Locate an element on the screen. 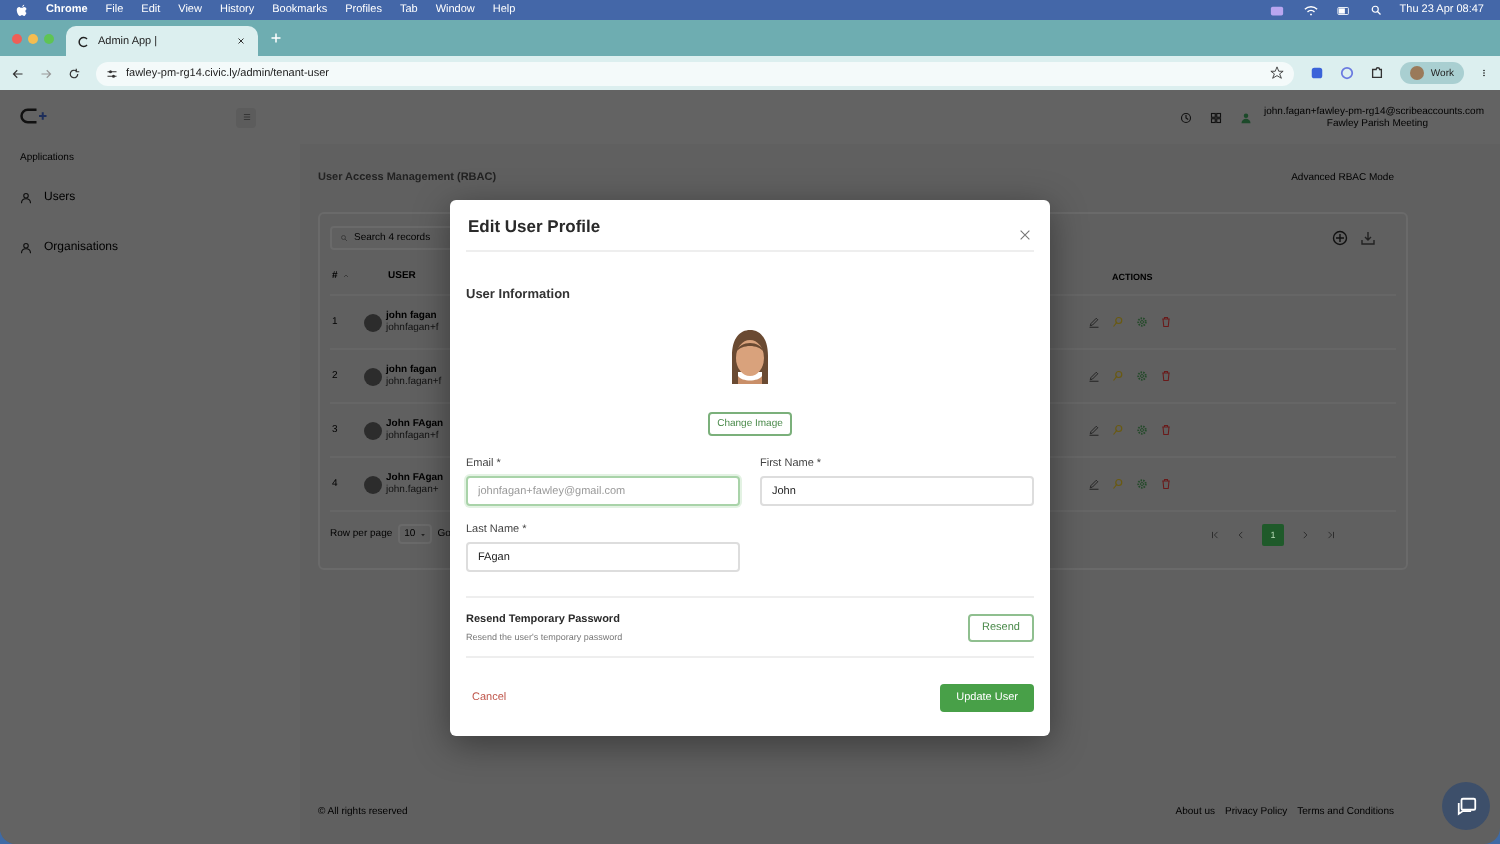  last-page-icon is located at coordinates (1331, 534).